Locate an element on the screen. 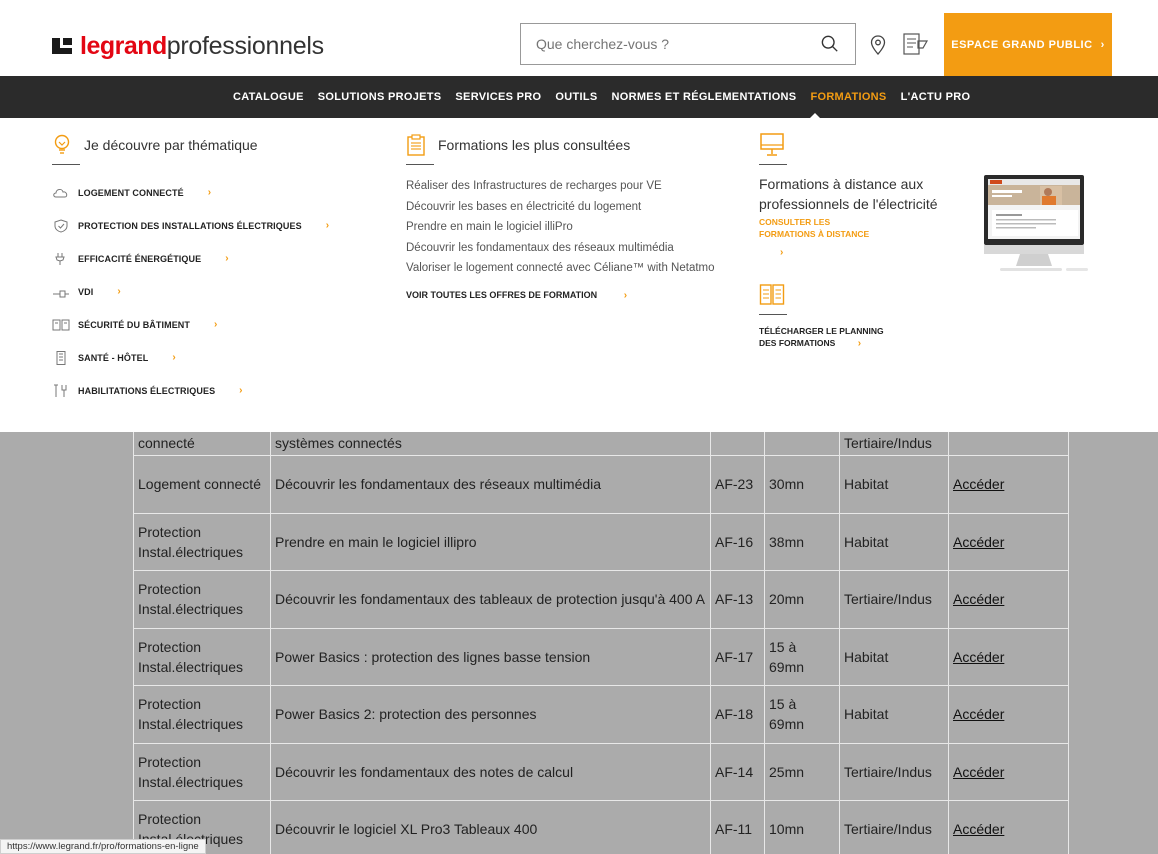 This screenshot has height=854, width=1158. theme-item-habilitations: HABILITATIONS ÉLECTRIQUES › is located at coordinates (190, 390).